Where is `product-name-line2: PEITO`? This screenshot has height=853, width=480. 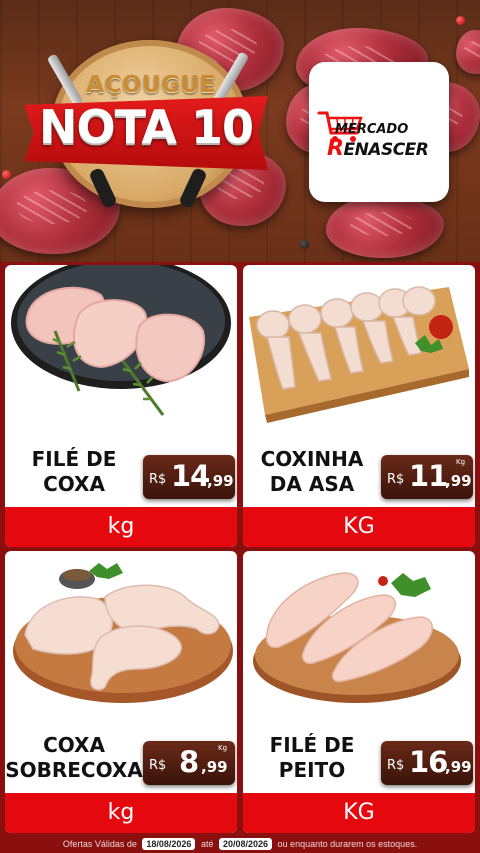
product-name-line2: PEITO is located at coordinates (312, 770).